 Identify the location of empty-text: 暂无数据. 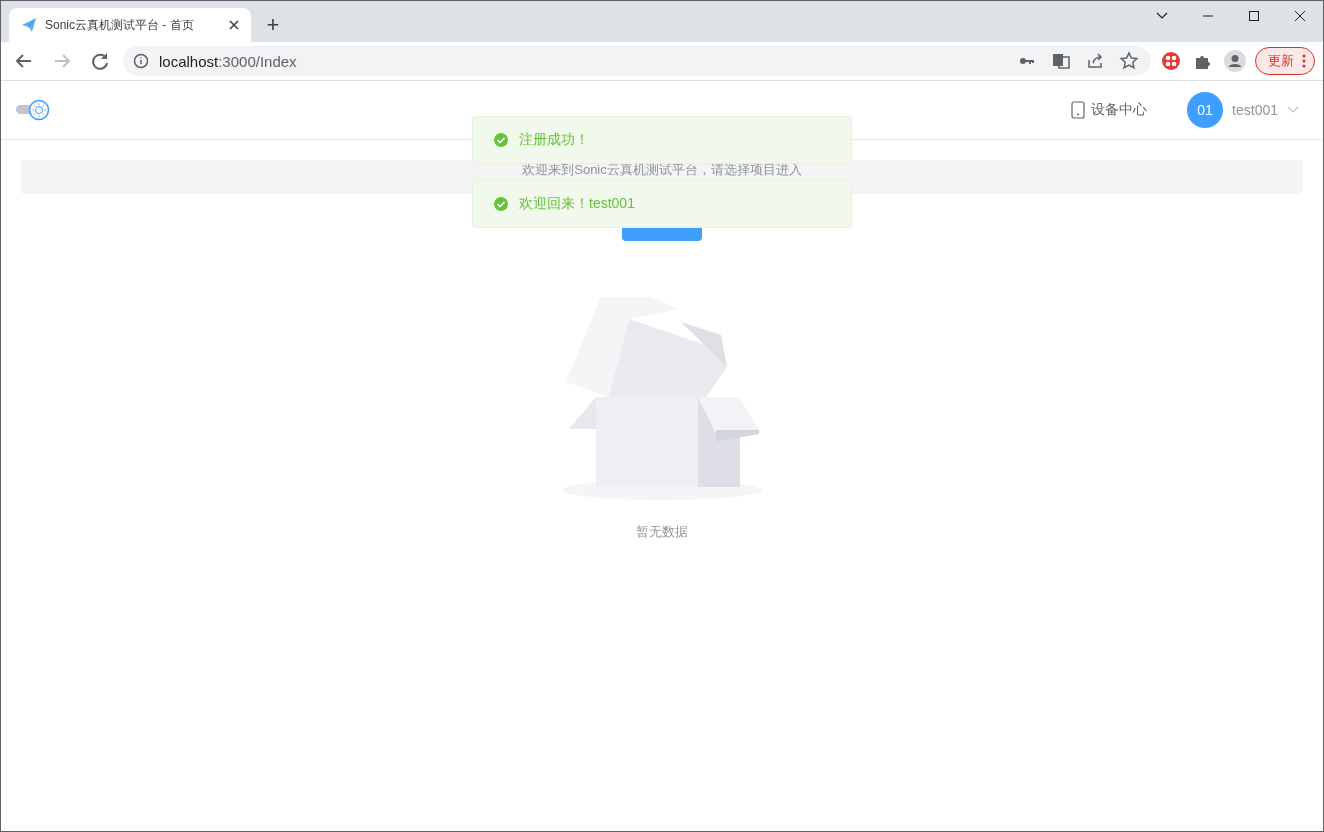
(662, 532).